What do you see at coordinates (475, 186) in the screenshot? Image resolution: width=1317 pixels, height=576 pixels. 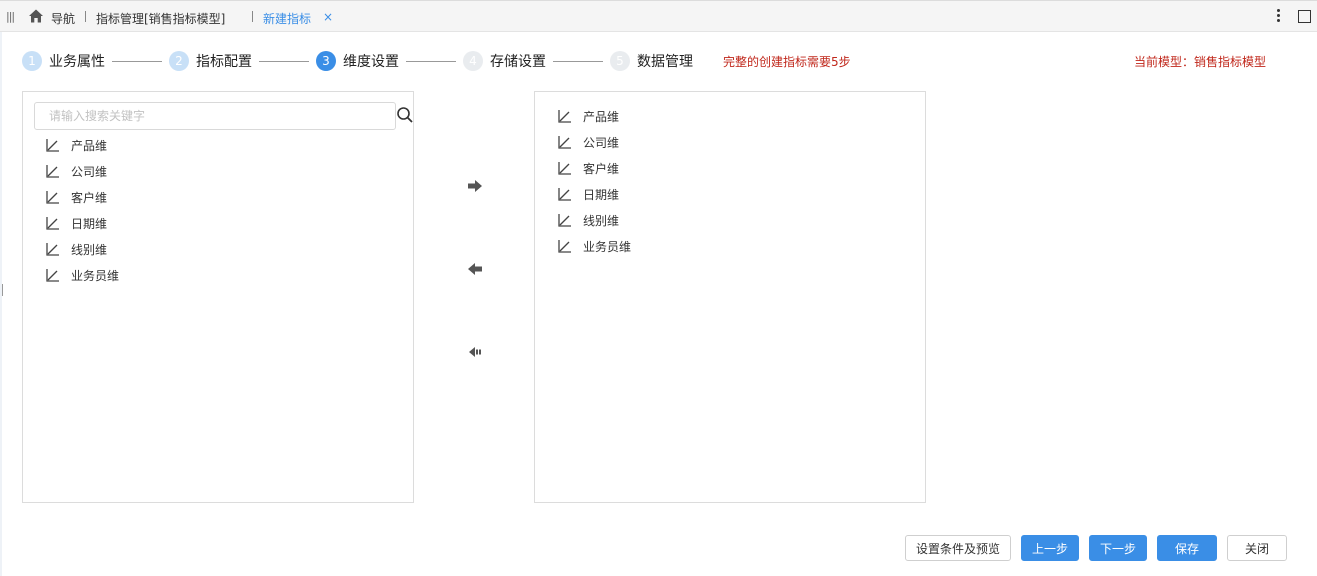 I see `arrow-right-icon` at bounding box center [475, 186].